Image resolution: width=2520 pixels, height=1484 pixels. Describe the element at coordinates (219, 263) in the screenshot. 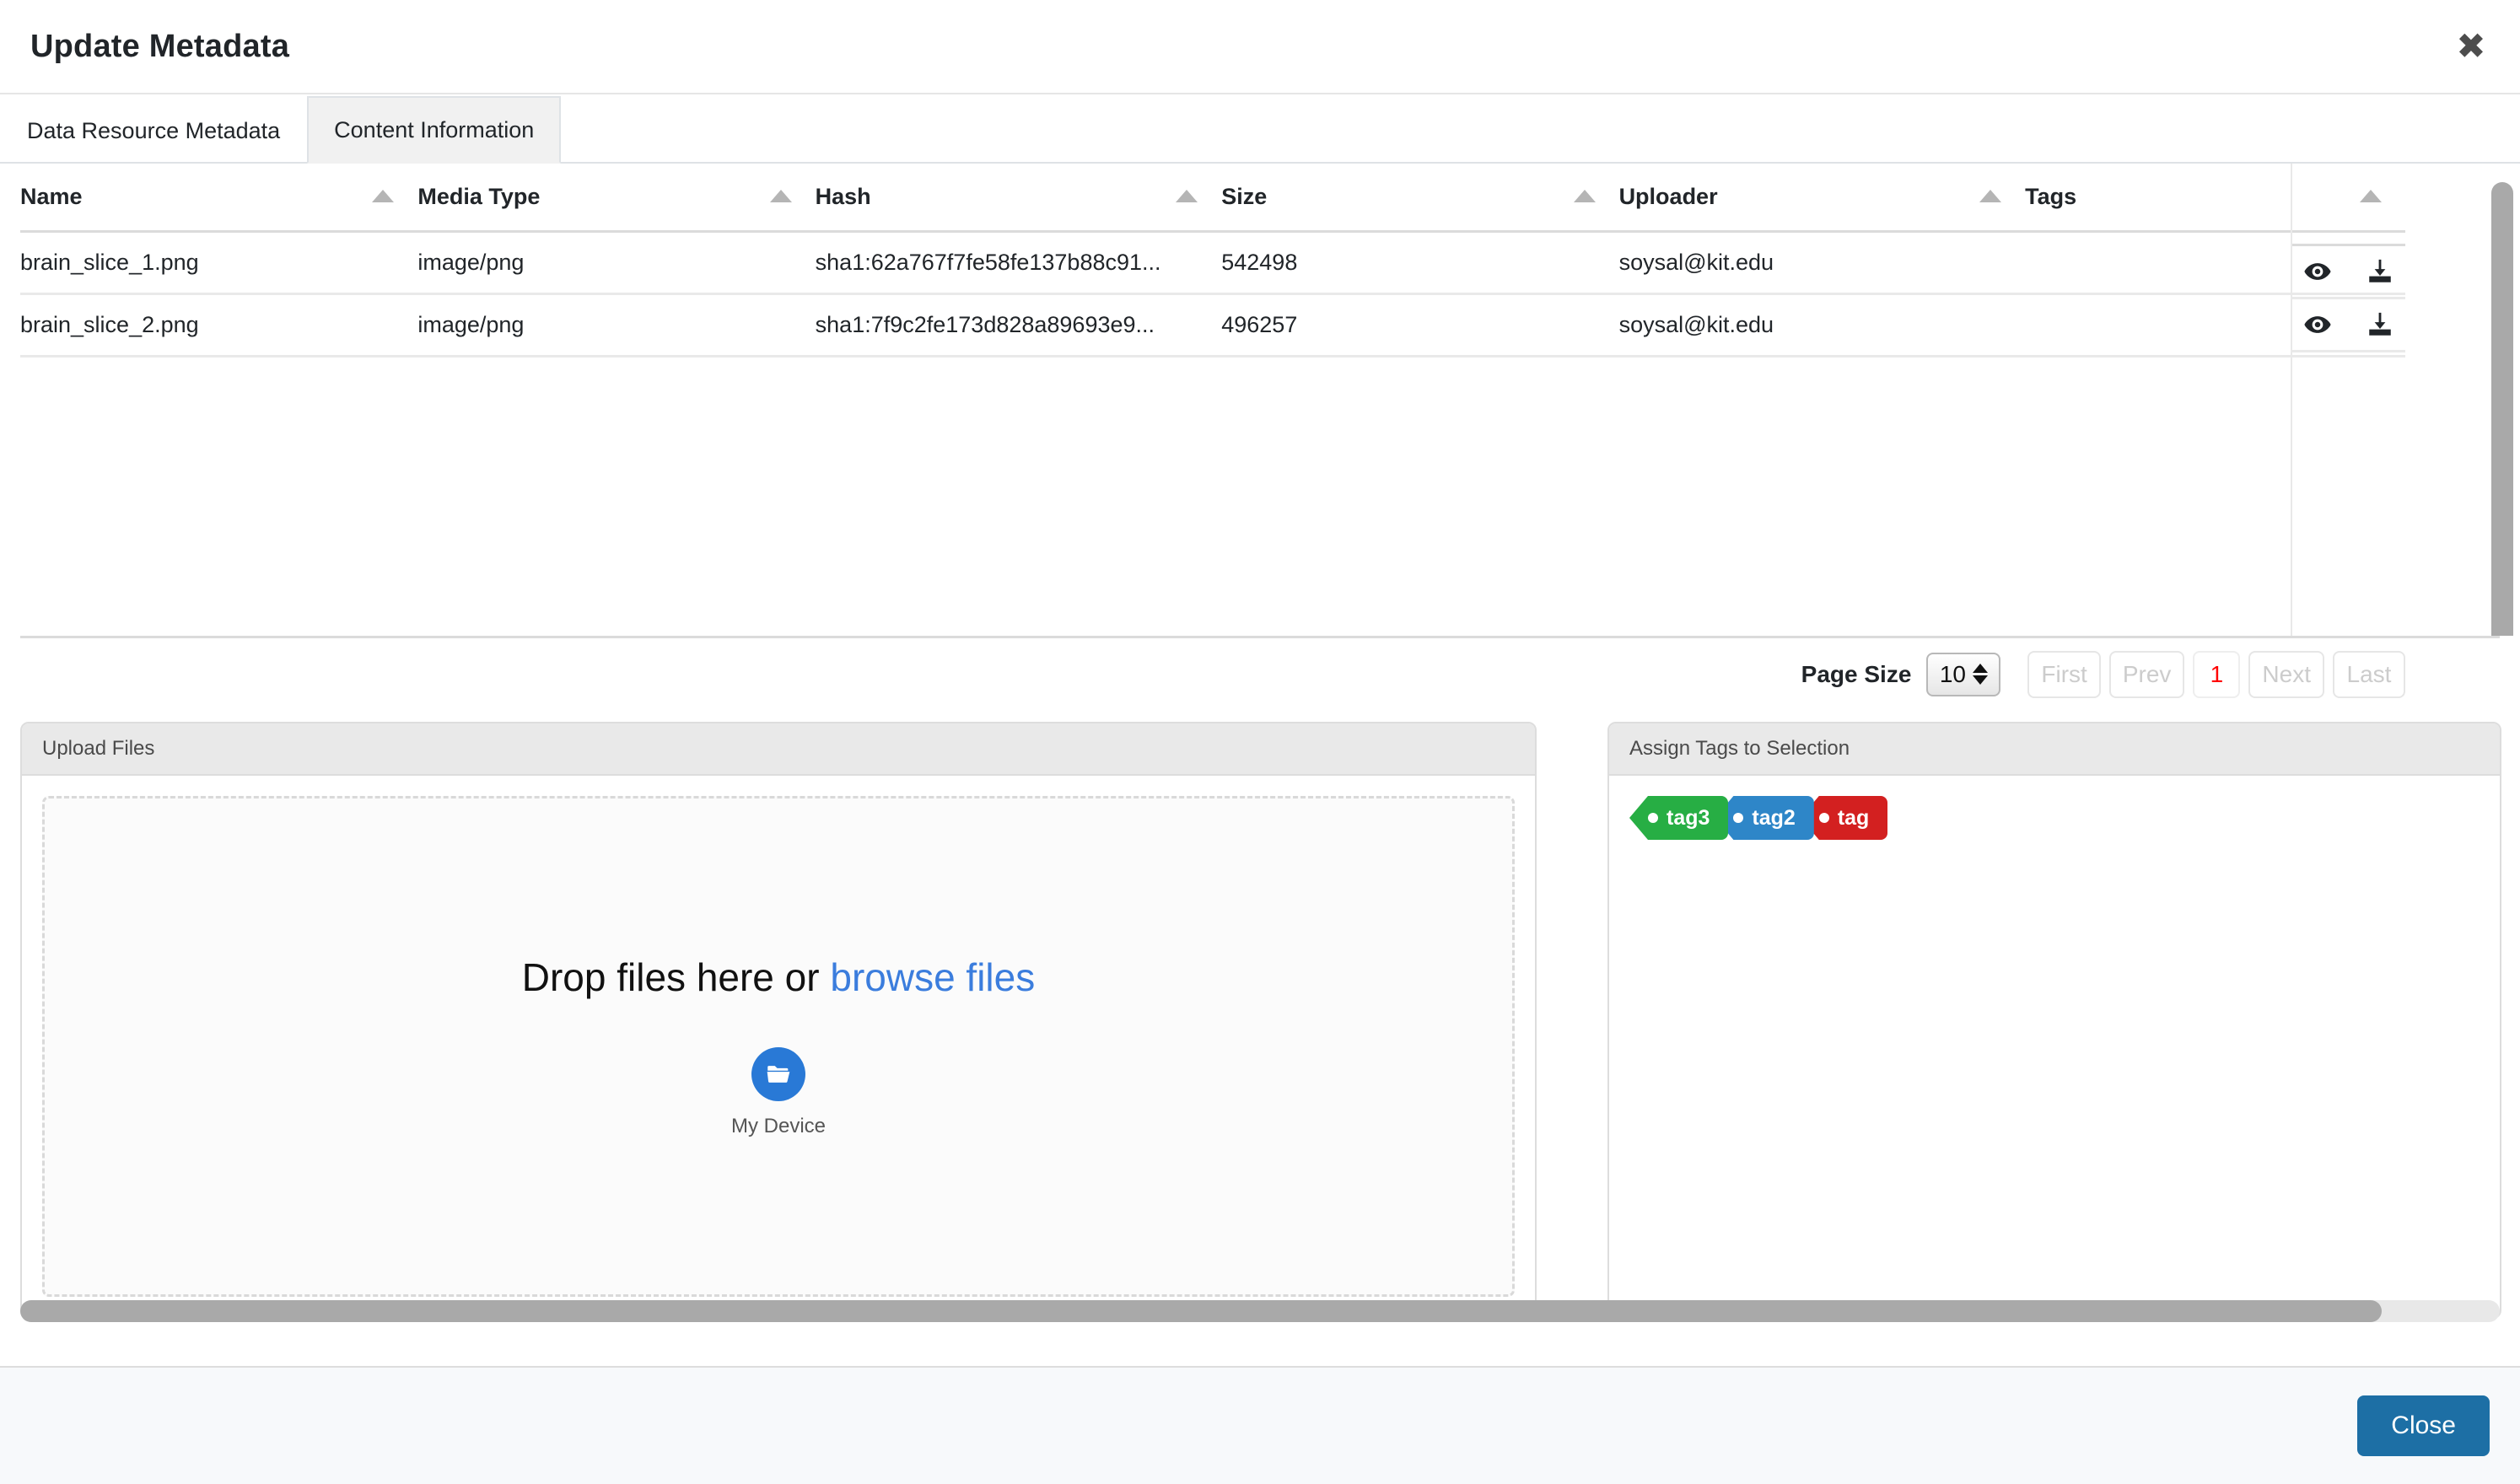

I see `cell-name: brain_slice_1.png` at that location.